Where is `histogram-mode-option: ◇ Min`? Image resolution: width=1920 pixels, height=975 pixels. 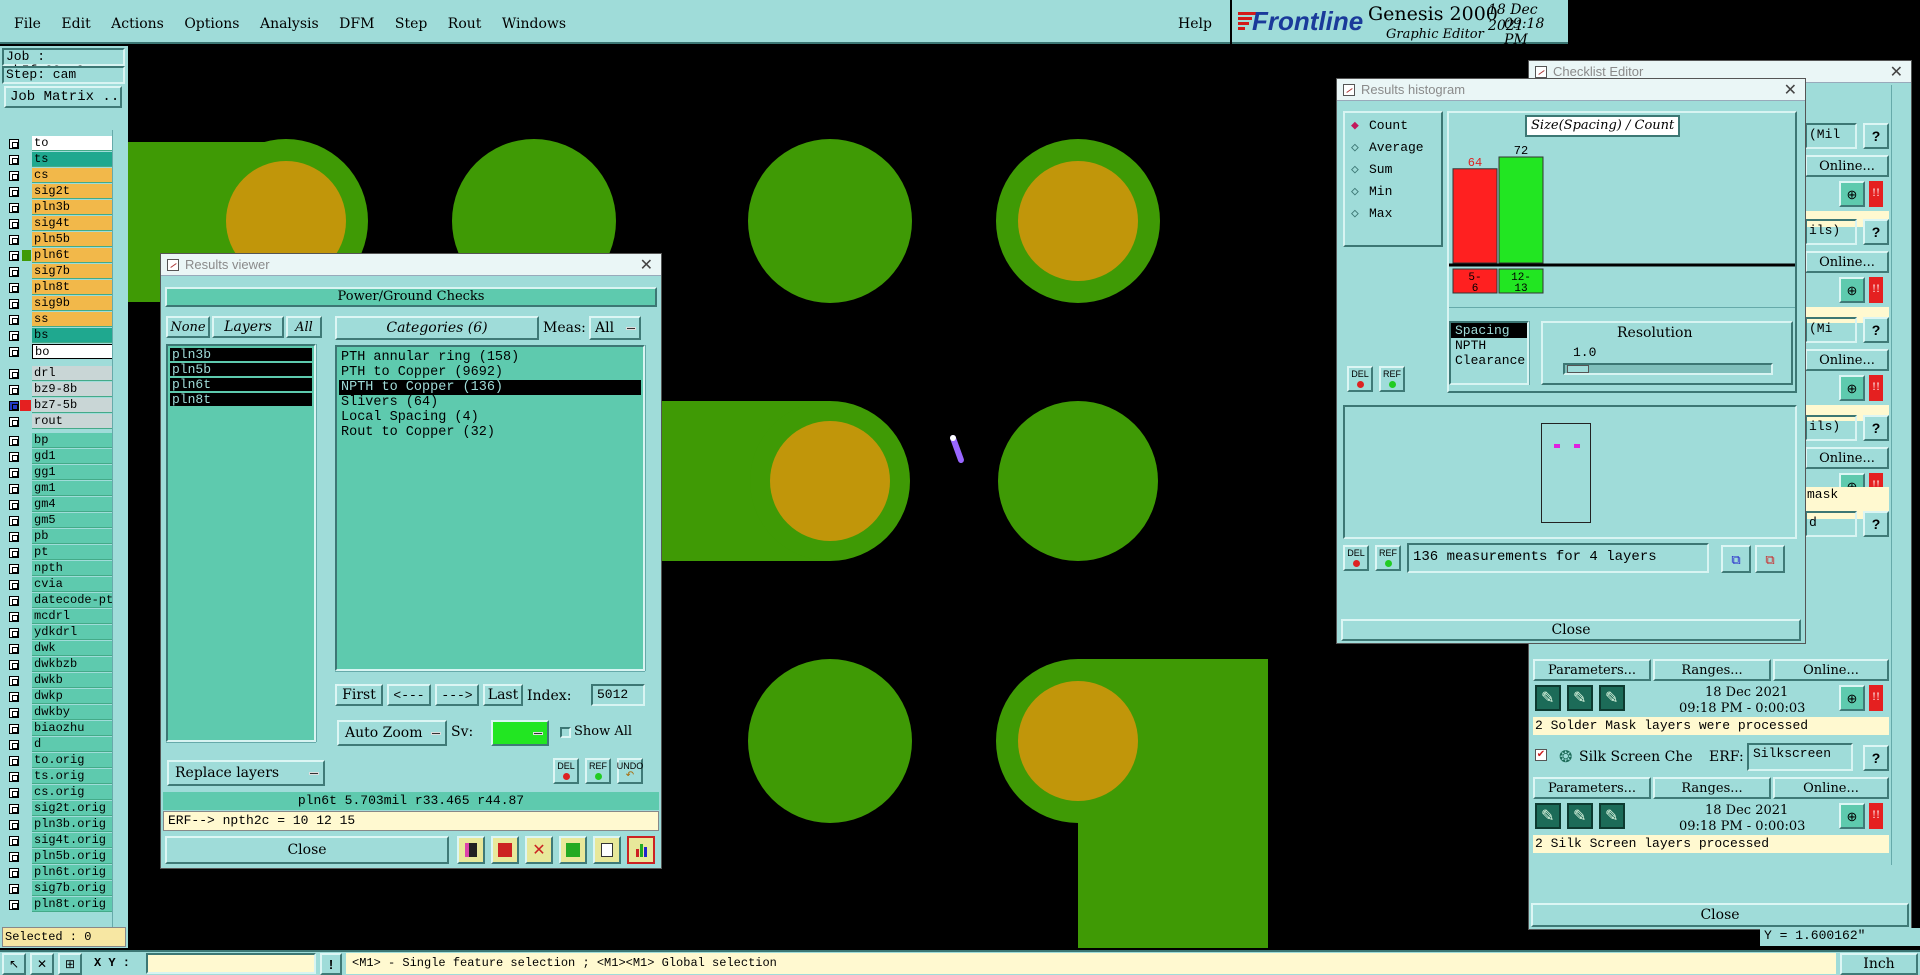
histogram-mode-option: ◇ Min is located at coordinates (1393, 192).